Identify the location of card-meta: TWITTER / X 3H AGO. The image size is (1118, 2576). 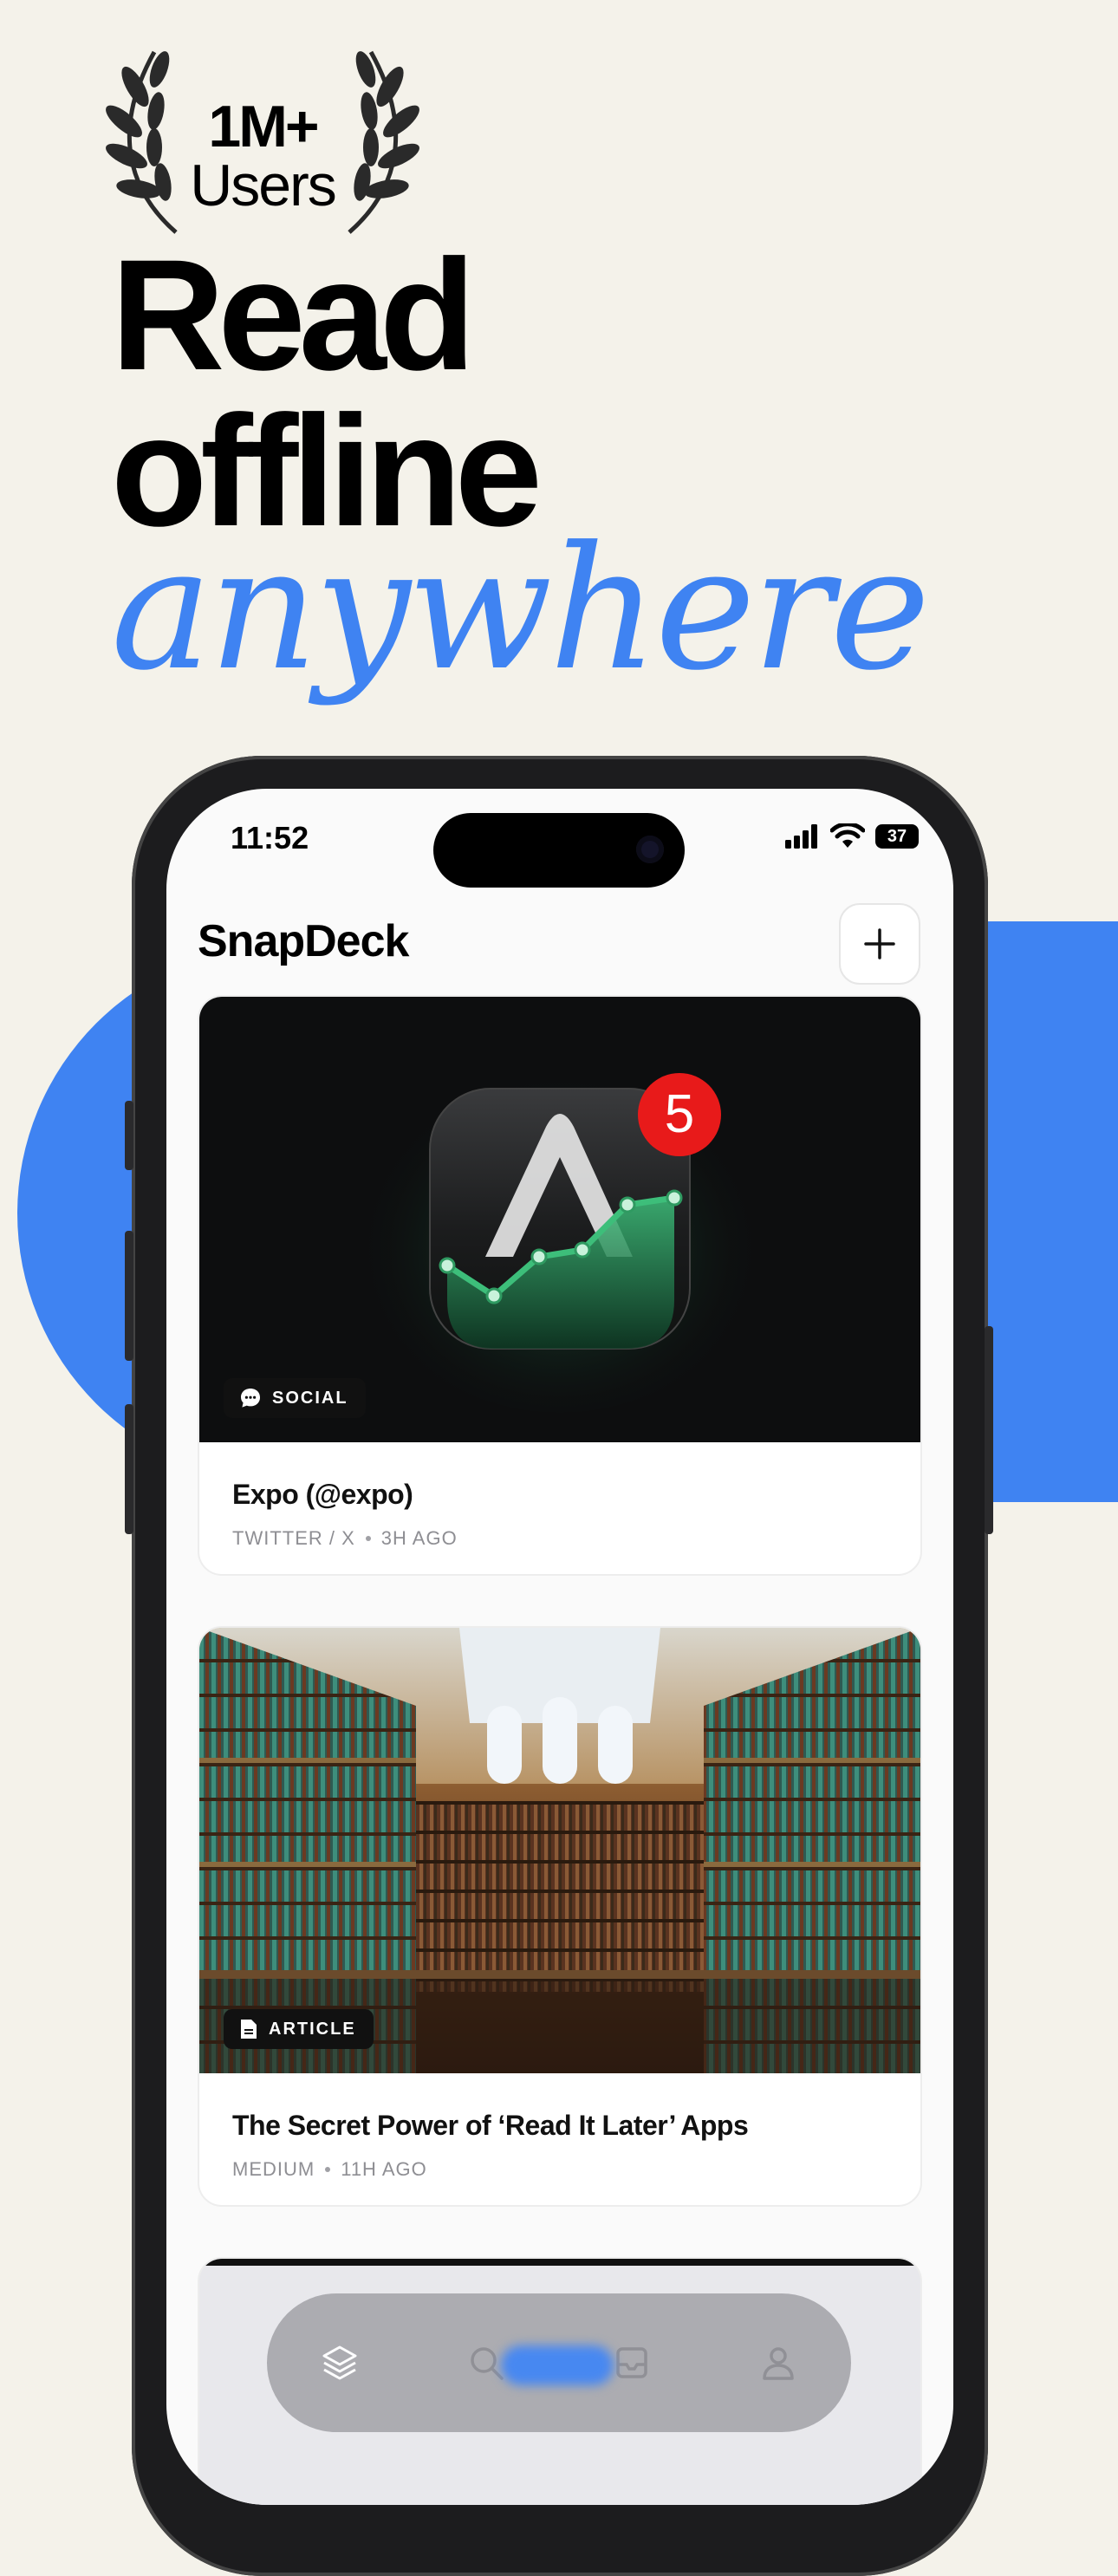
(345, 1538).